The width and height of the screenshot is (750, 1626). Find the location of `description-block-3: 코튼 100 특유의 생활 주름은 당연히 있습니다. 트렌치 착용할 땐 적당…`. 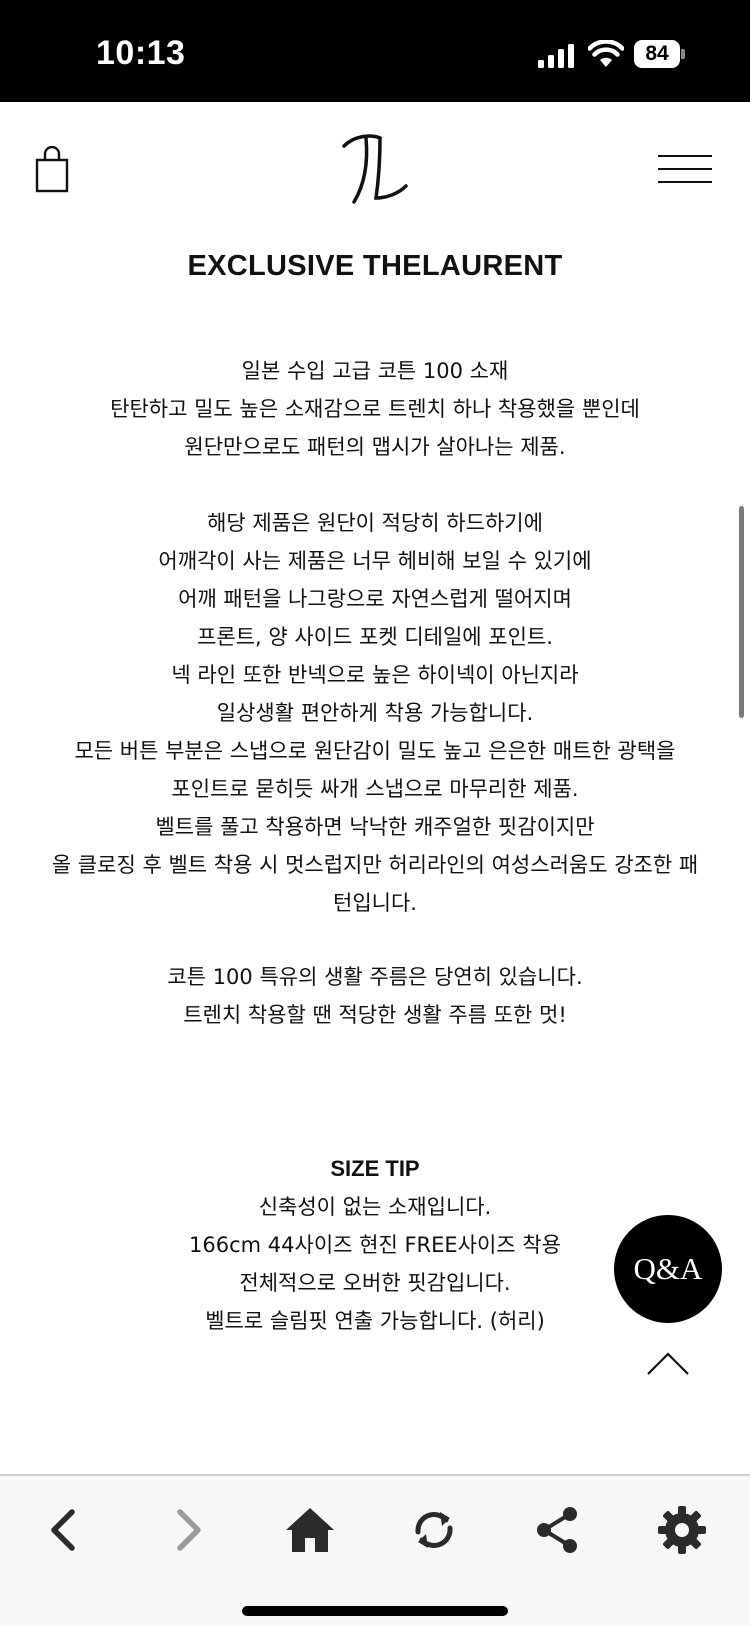

description-block-3: 코튼 100 특유의 생활 주름은 당연히 있습니다. 트렌치 착용할 땐 적당… is located at coordinates (375, 996).